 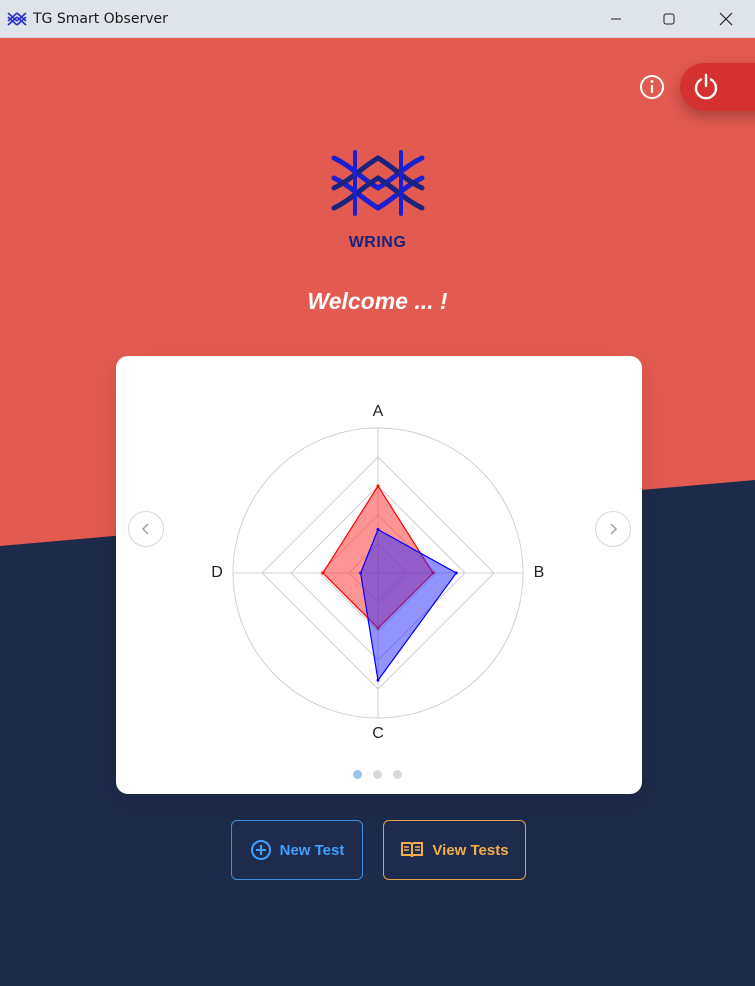 I want to click on radar-axis-label: B, so click(x=539, y=572).